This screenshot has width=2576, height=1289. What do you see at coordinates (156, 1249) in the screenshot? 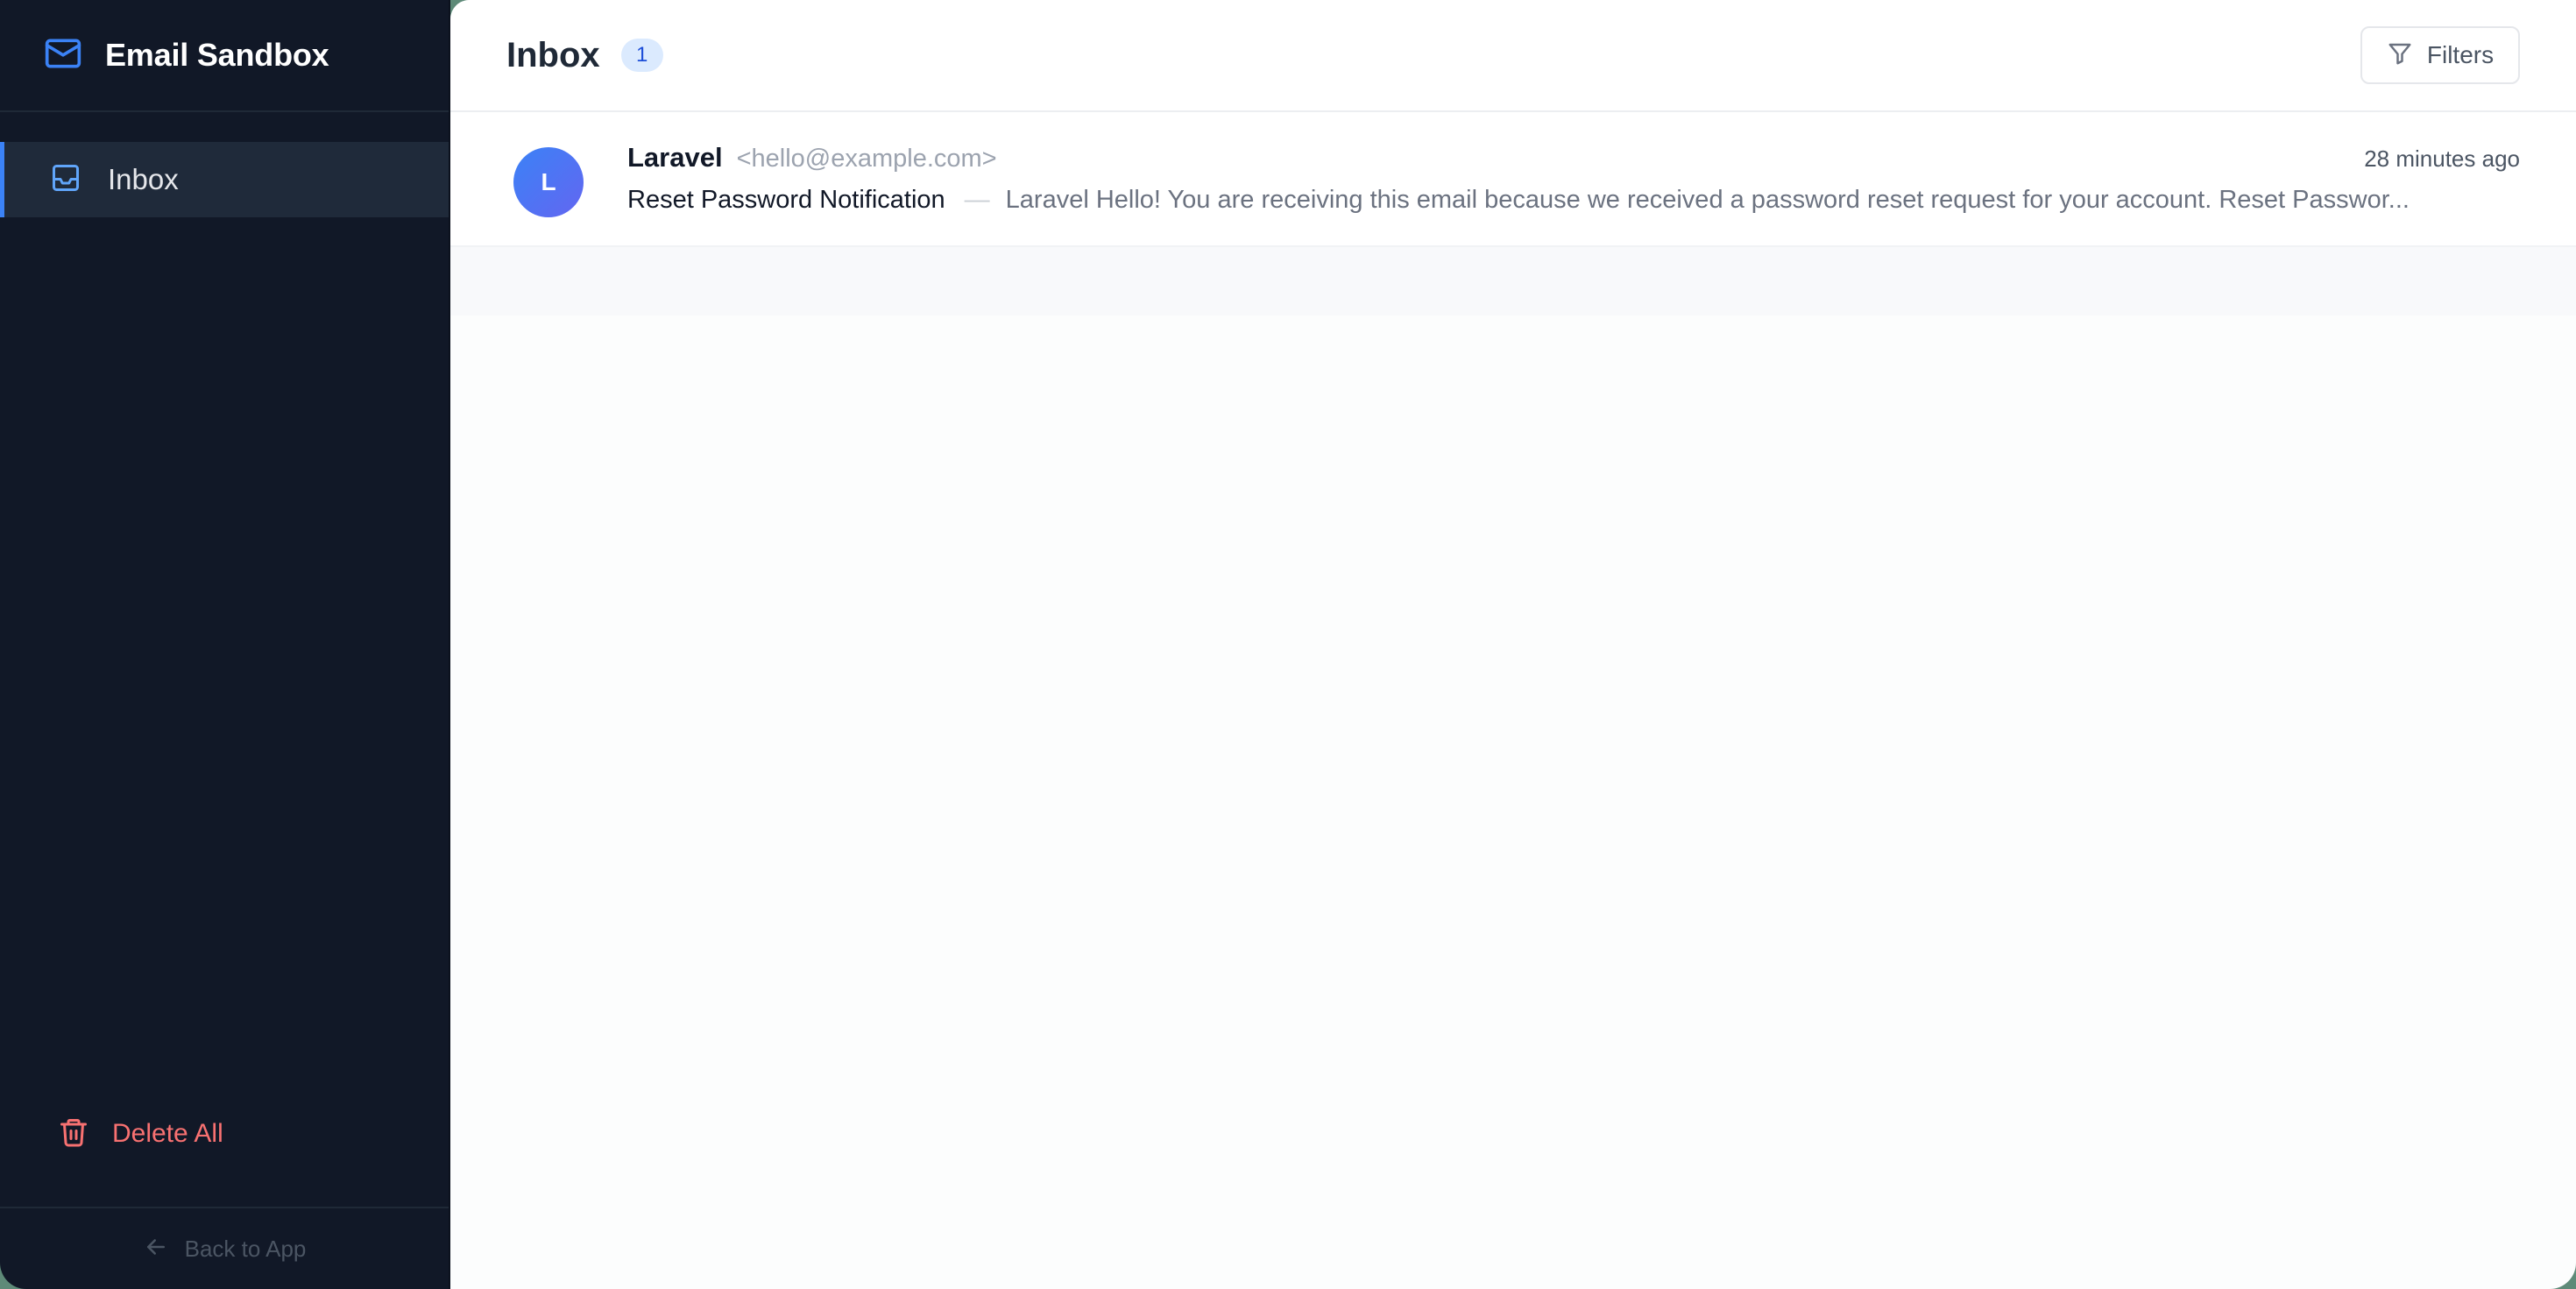
I see `arrow-left-icon` at bounding box center [156, 1249].